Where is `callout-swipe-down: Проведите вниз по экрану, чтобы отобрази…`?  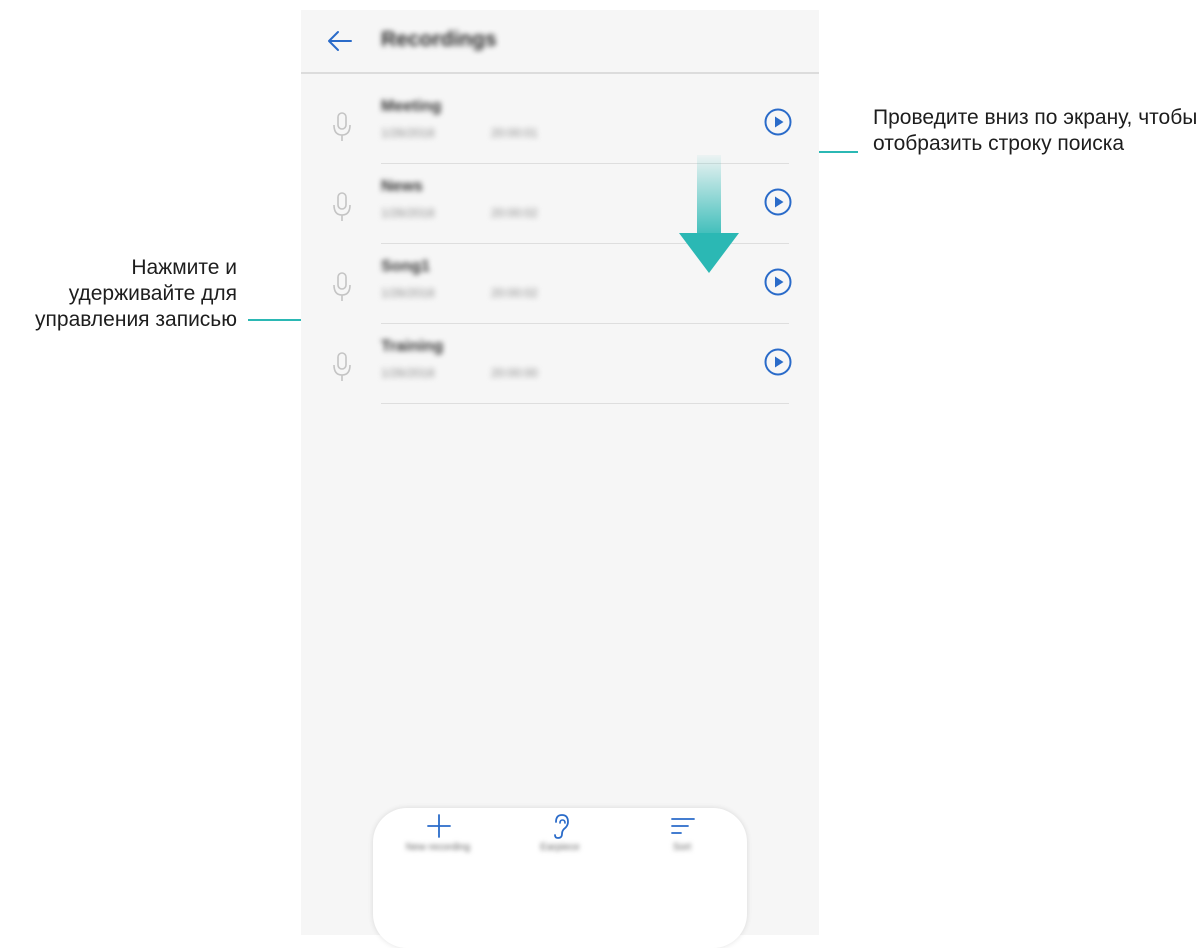
callout-swipe-down: Проведите вниз по экрану, чтобы отобрази… is located at coordinates (1035, 130).